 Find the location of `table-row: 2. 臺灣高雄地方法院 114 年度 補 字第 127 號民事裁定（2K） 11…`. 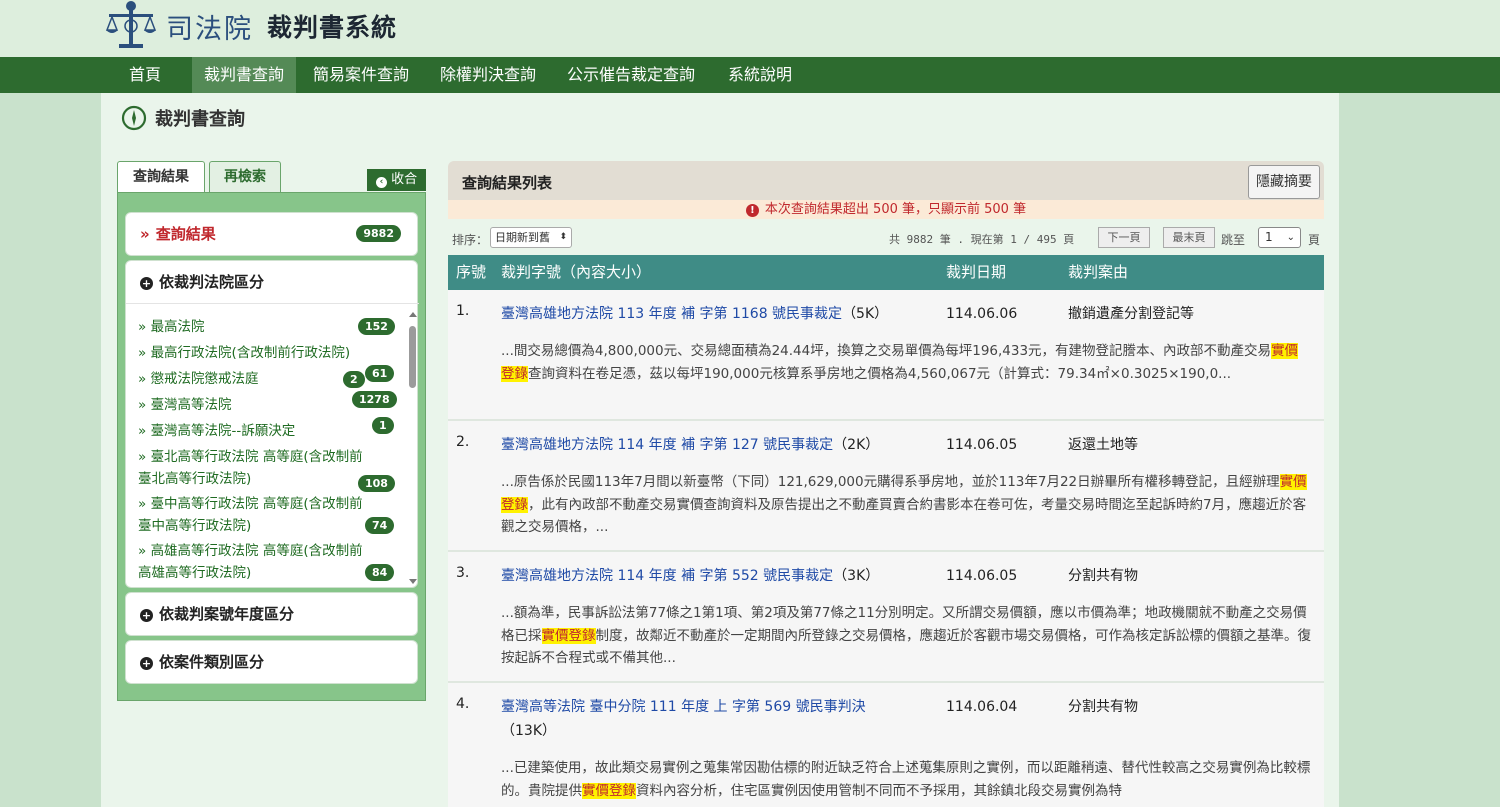

table-row: 2. 臺灣高雄地方法院 114 年度 補 字第 127 號民事裁定（2K） 11… is located at coordinates (886, 486).